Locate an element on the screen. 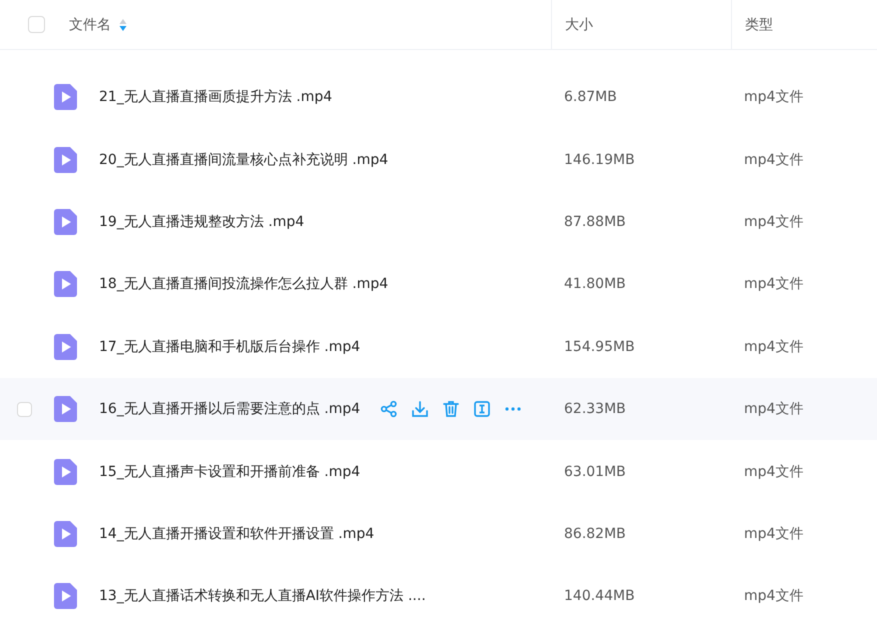 This screenshot has width=877, height=620. table-row: 18_无人直播直播间投流操作怎么拉人群 .mp4 41.80MB mp4文件 is located at coordinates (438, 284).